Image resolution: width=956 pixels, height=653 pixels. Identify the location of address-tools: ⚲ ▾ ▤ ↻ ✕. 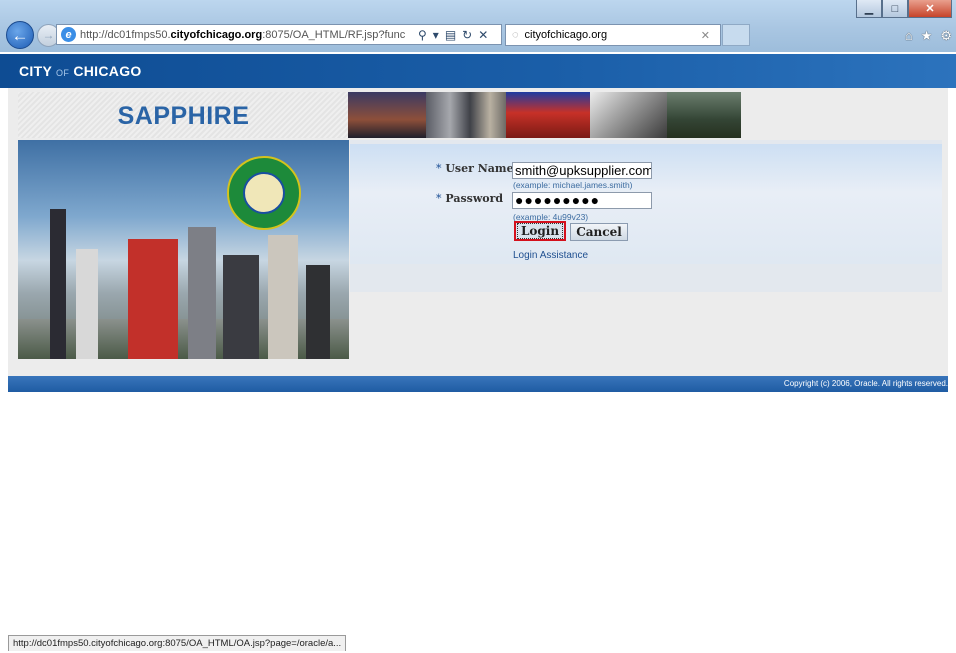
(456, 35).